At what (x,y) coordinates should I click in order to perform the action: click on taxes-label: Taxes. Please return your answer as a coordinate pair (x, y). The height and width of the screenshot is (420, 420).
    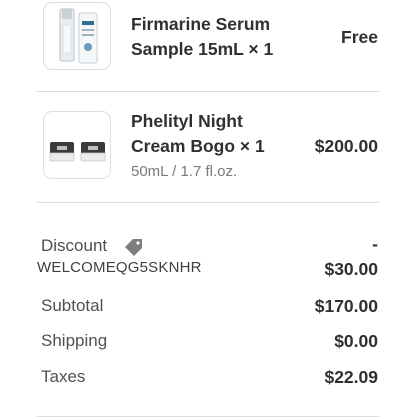
    Looking at the image, I should click on (63, 376).